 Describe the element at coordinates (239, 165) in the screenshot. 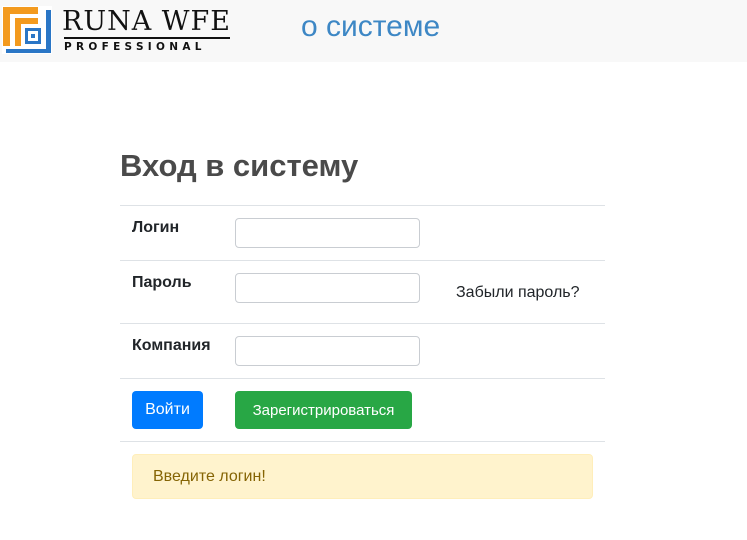

I see `page-title: Вход в систему` at that location.